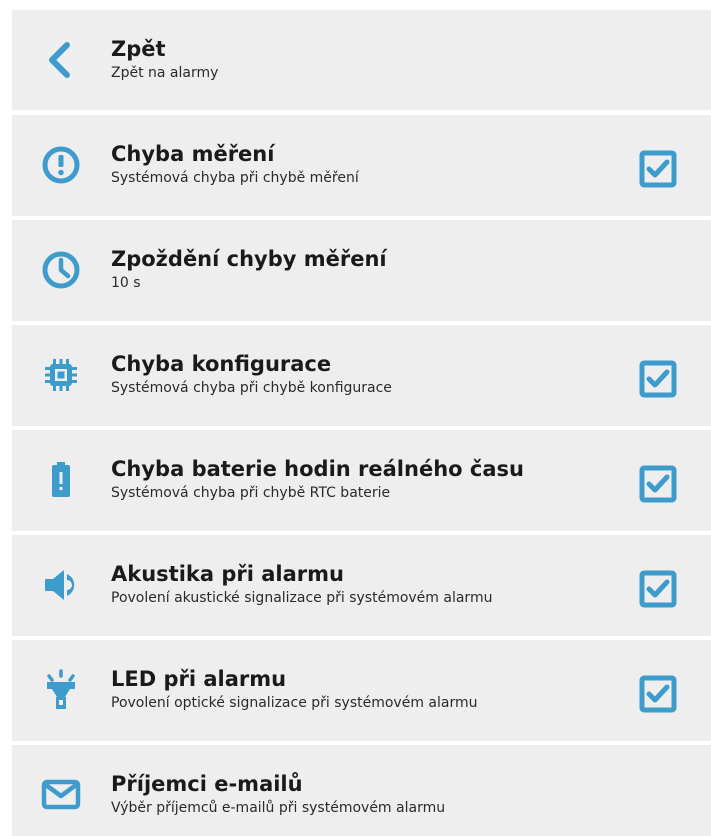 This screenshot has width=711, height=836. I want to click on row-subtitle: Systémová chyba při chybě konfigurace, so click(251, 388).